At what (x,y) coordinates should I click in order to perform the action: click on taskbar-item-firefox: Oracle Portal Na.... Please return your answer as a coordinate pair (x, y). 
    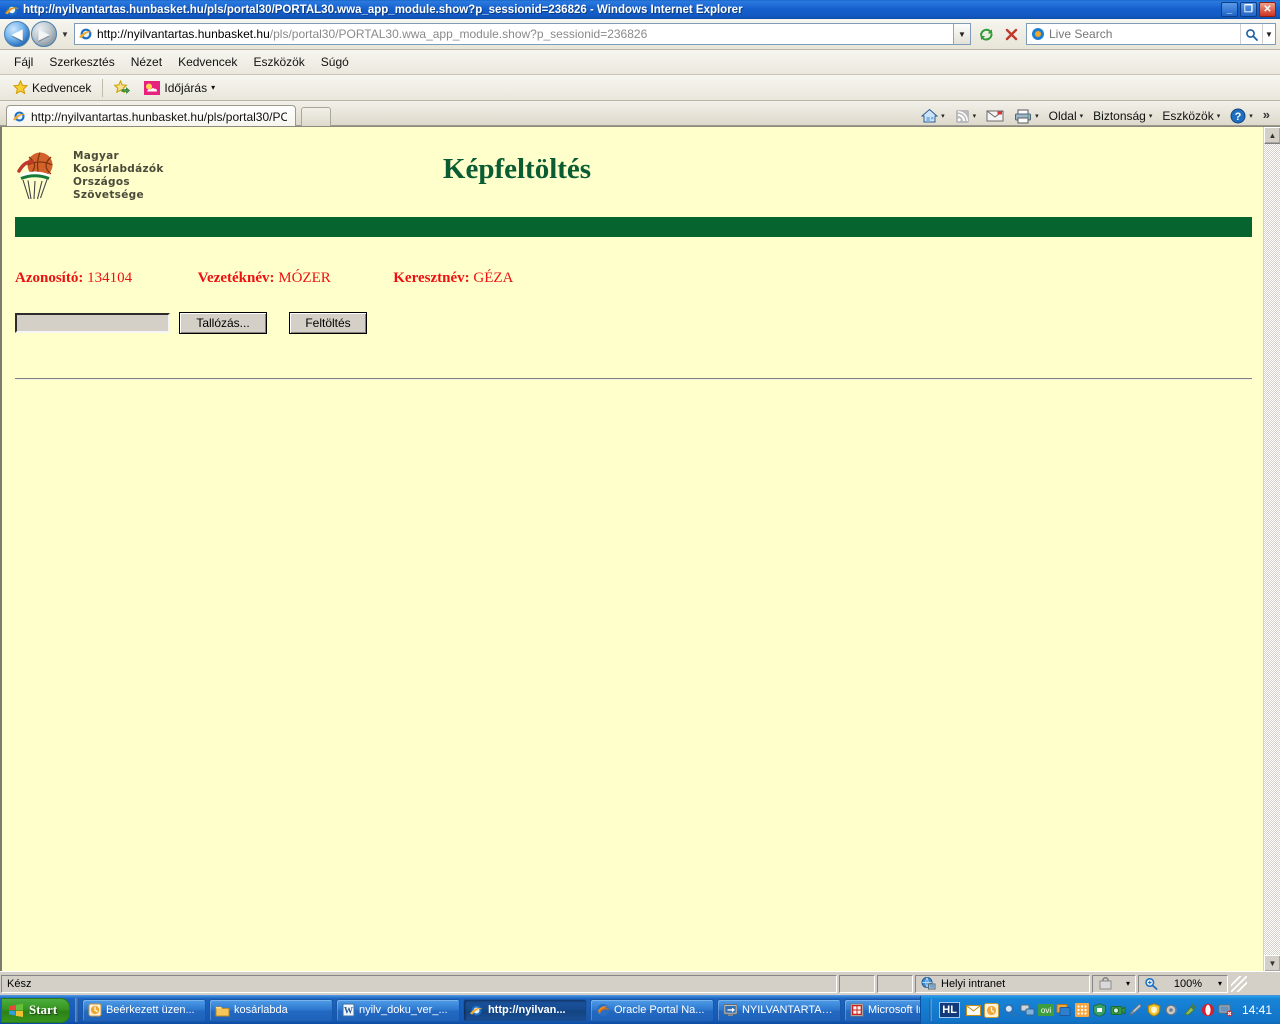
    Looking at the image, I should click on (651, 1010).